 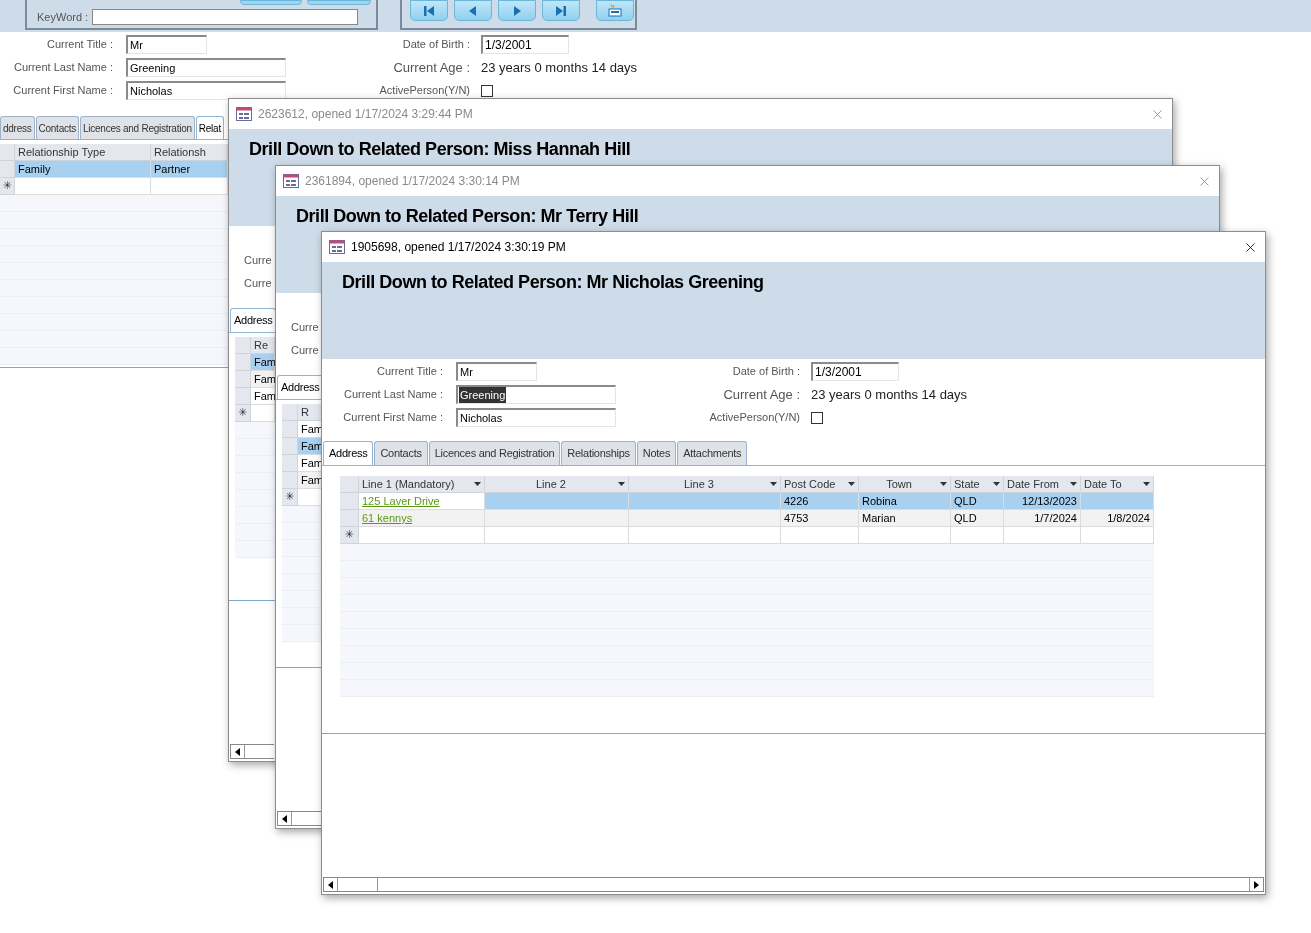 What do you see at coordinates (820, 518) in the screenshot?
I see `table-cell: 4753` at bounding box center [820, 518].